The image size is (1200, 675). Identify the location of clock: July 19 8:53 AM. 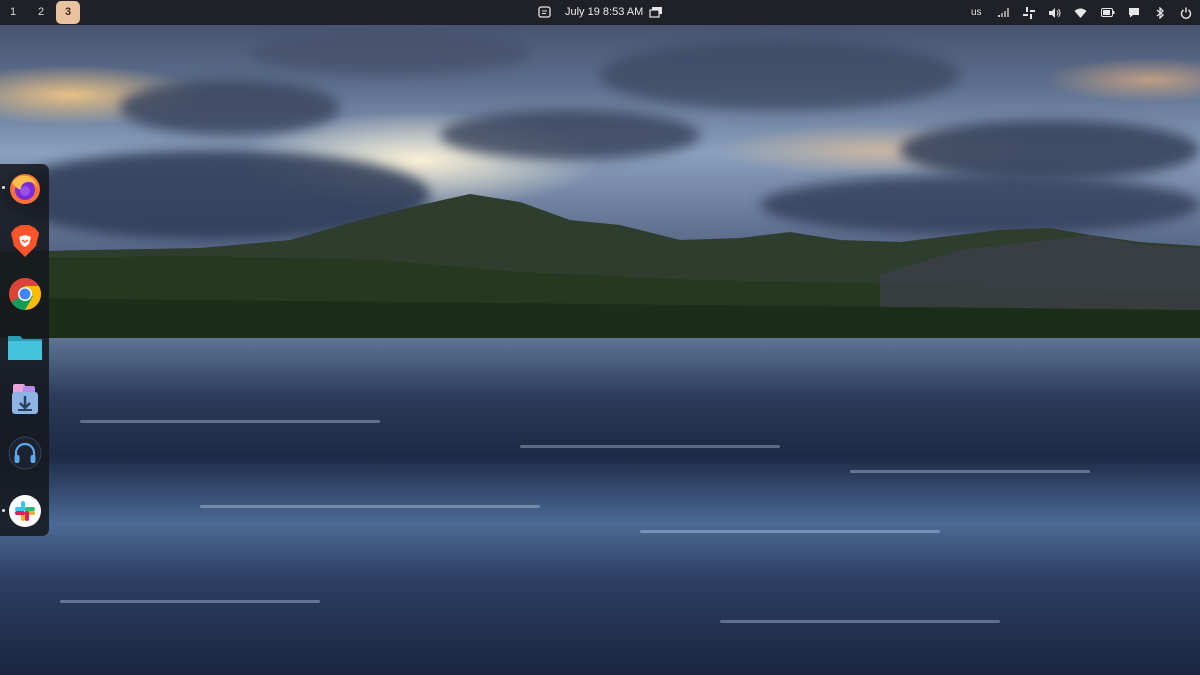
(604, 12).